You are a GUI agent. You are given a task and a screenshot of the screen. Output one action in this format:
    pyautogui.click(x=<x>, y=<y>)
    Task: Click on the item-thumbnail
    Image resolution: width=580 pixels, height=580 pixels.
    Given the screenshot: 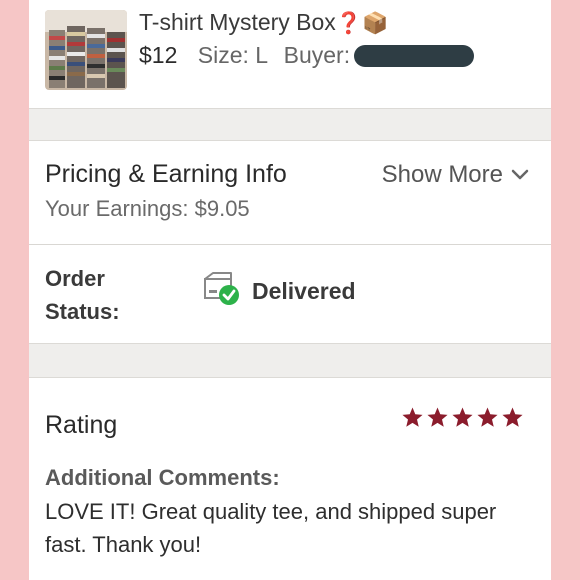 What is the action you would take?
    pyautogui.click(x=86, y=50)
    